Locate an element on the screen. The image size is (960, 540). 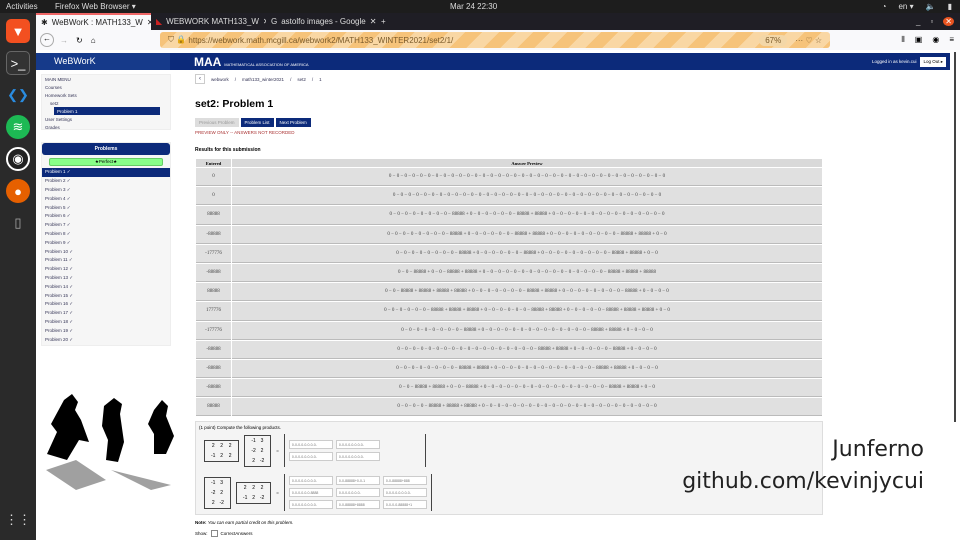
problem-link: Problem 16 ✓ is located at coordinates (106, 304).